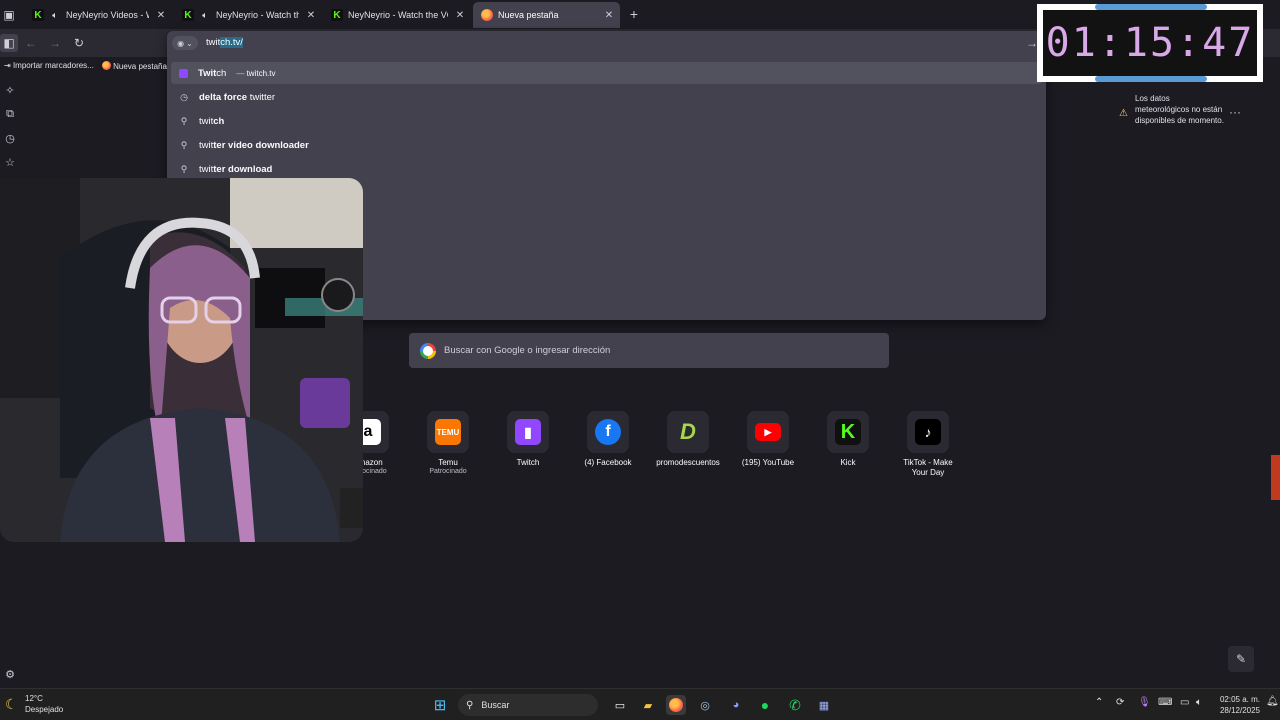  What do you see at coordinates (1150, 43) in the screenshot?
I see `stream-timer: 01:15:47` at bounding box center [1150, 43].